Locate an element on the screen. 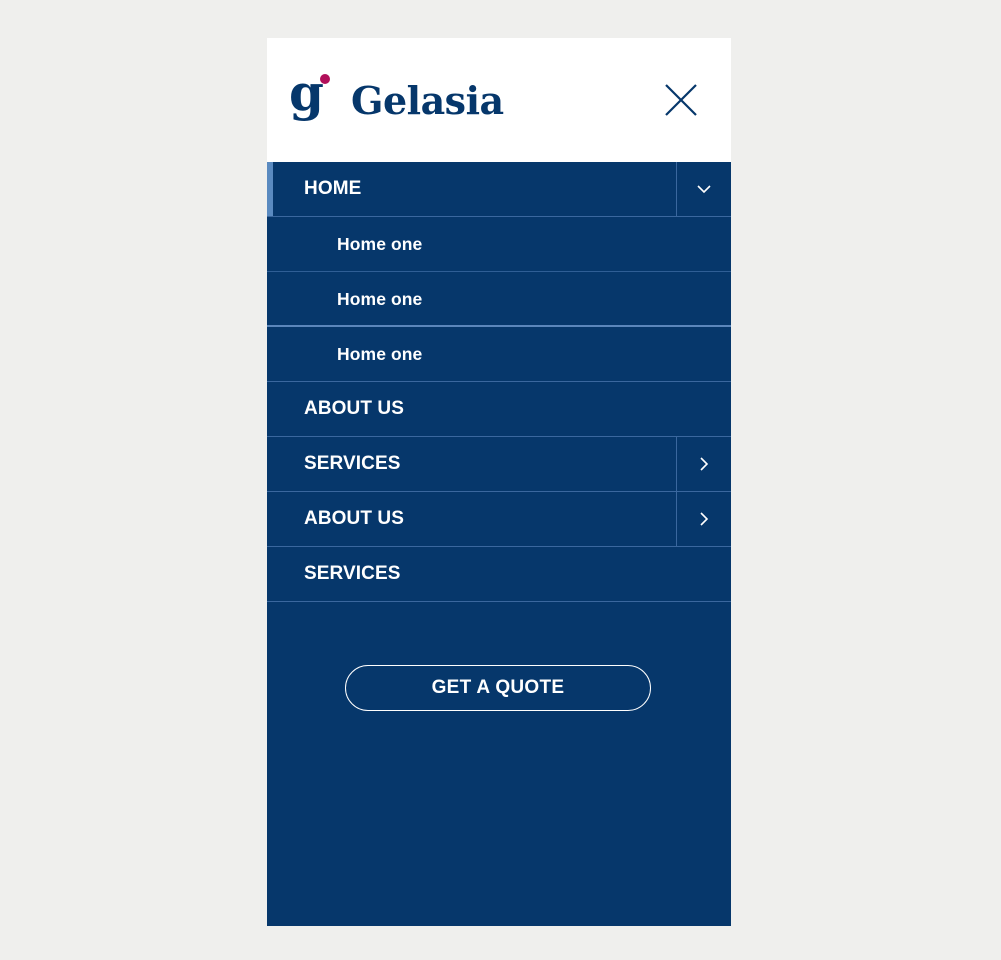 The image size is (1001, 960). submenu-toggle-about-us is located at coordinates (703, 519).